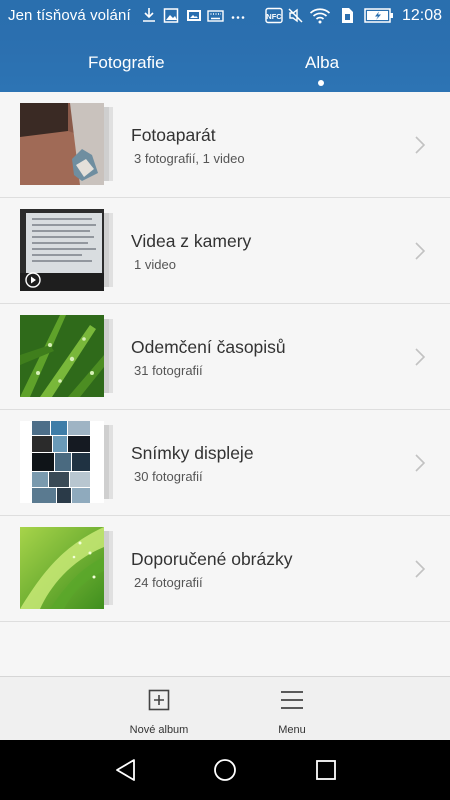 This screenshot has width=450, height=800. Describe the element at coordinates (155, 264) in the screenshot. I see `album-count: 1 video` at that location.